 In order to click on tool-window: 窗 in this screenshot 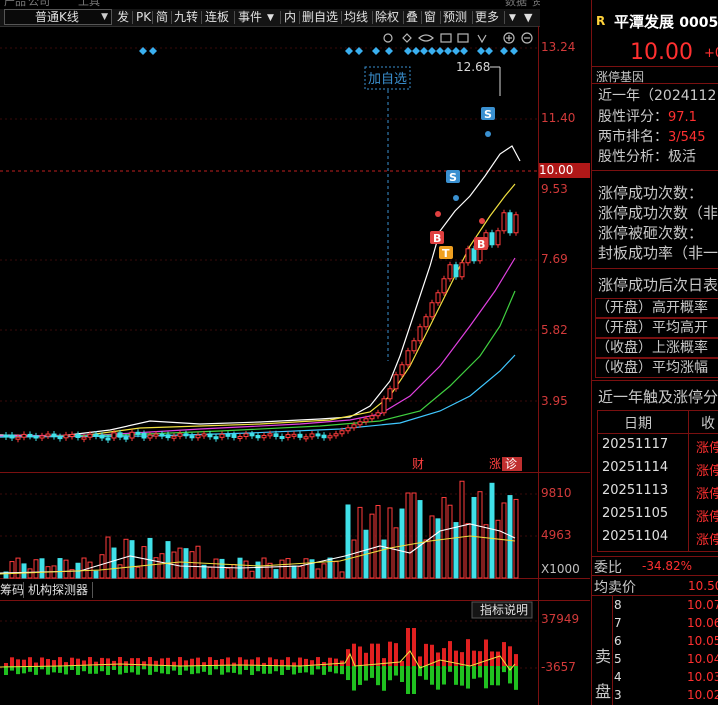, I will do `click(430, 17)`.